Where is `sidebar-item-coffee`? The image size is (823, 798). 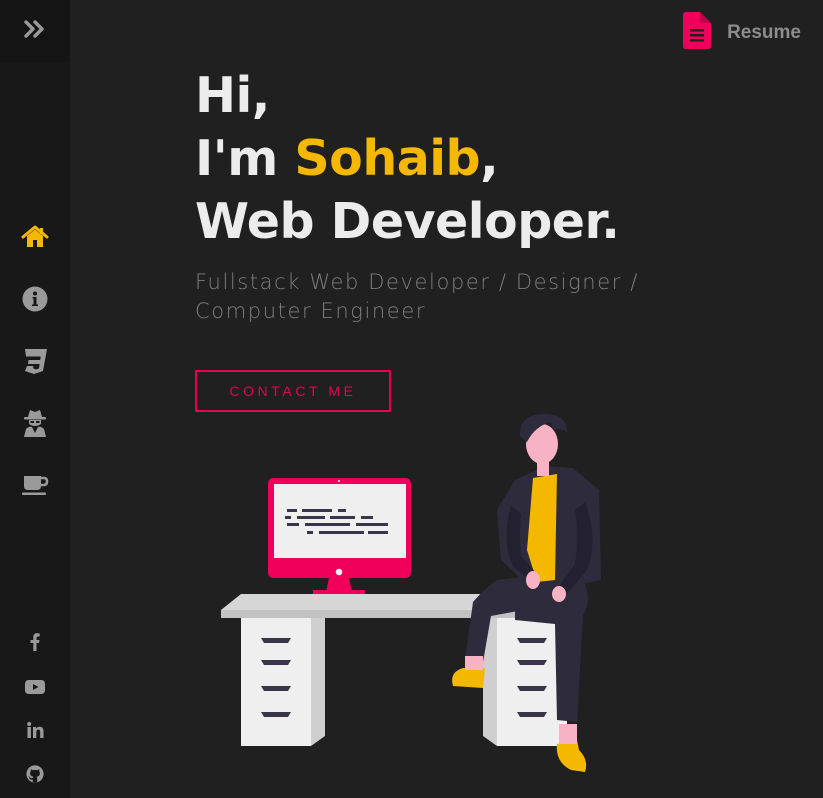
sidebar-item-coffee is located at coordinates (35, 487).